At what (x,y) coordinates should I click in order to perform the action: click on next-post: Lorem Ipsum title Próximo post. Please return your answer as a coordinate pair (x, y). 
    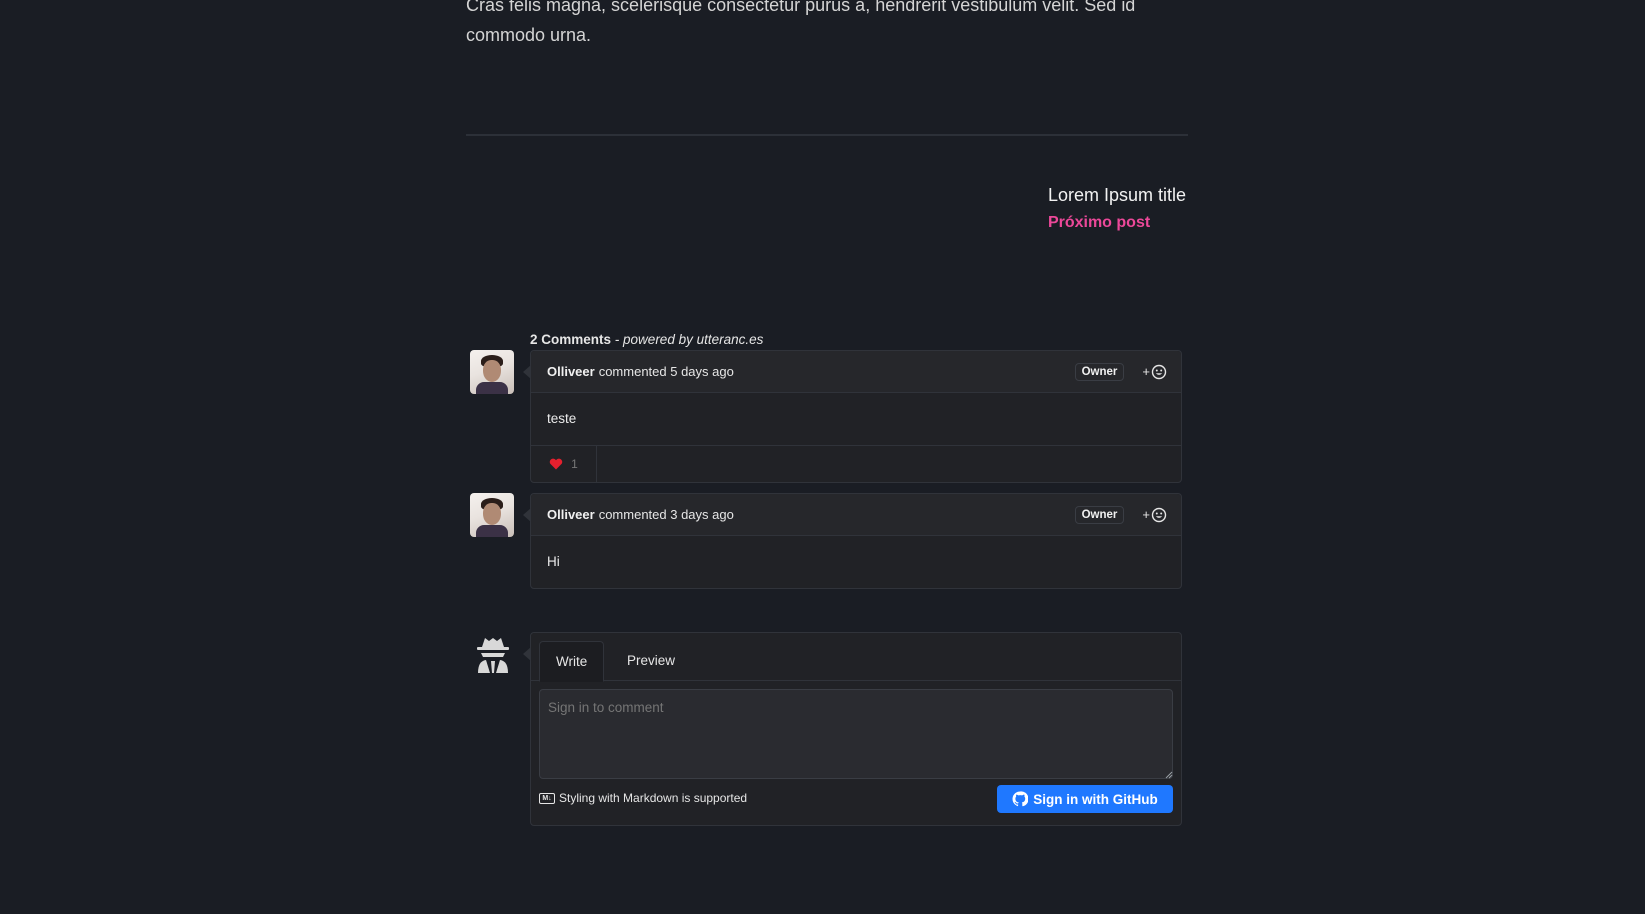
    Looking at the image, I should click on (1117, 208).